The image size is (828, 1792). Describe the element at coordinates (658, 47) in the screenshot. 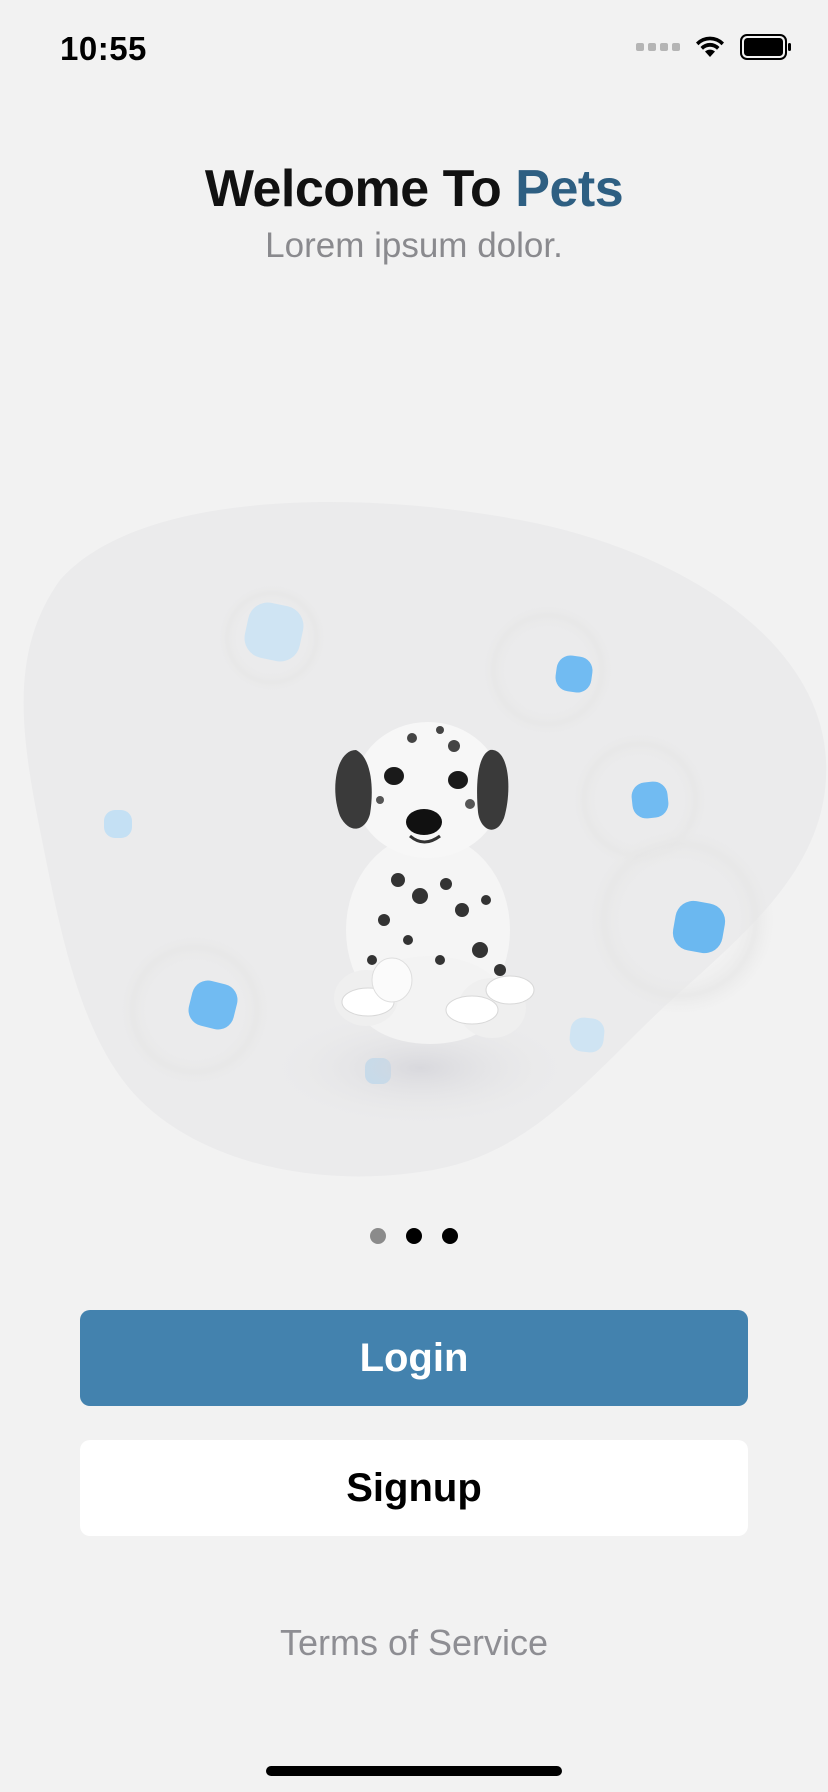

I see `cellular-signal-icon` at that location.